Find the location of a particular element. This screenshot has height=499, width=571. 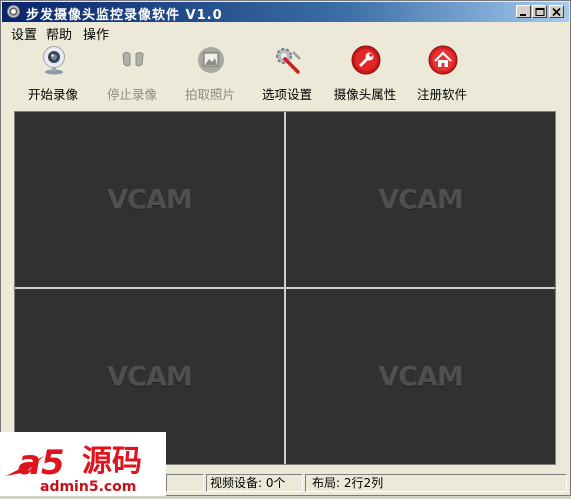

start-record-label: 开始录像 is located at coordinates (52, 94).